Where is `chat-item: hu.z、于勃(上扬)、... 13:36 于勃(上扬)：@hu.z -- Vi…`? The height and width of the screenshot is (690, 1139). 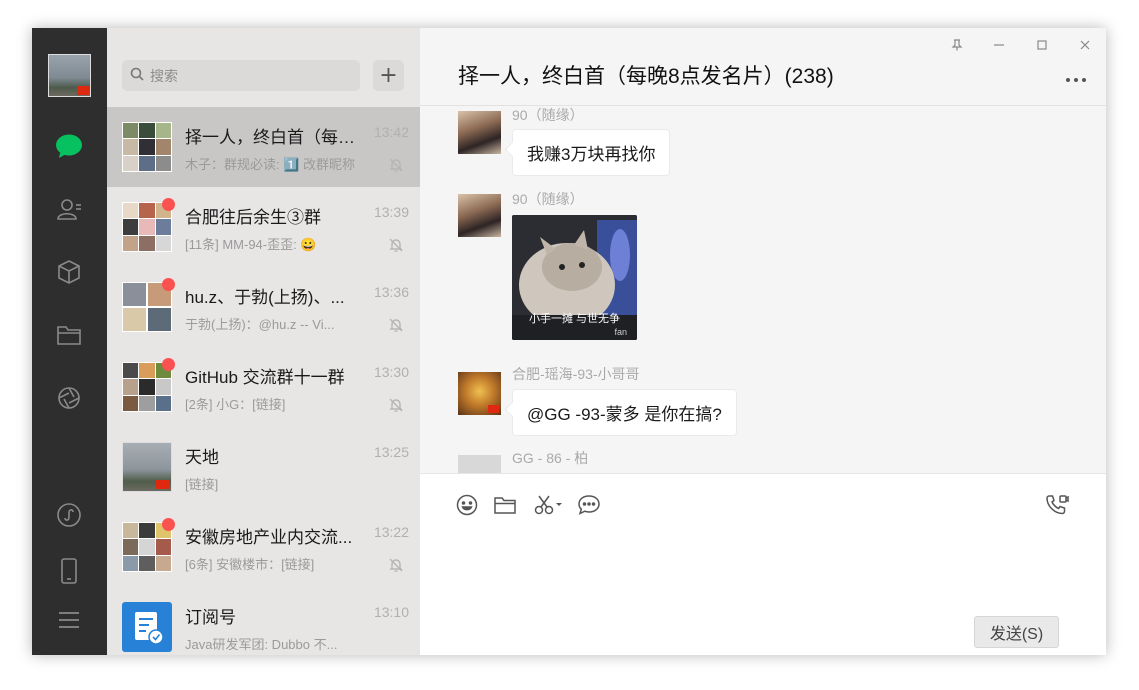 chat-item: hu.z、于勃(上扬)、... 13:36 于勃(上扬)：@hu.z -- Vi… is located at coordinates (263, 307).